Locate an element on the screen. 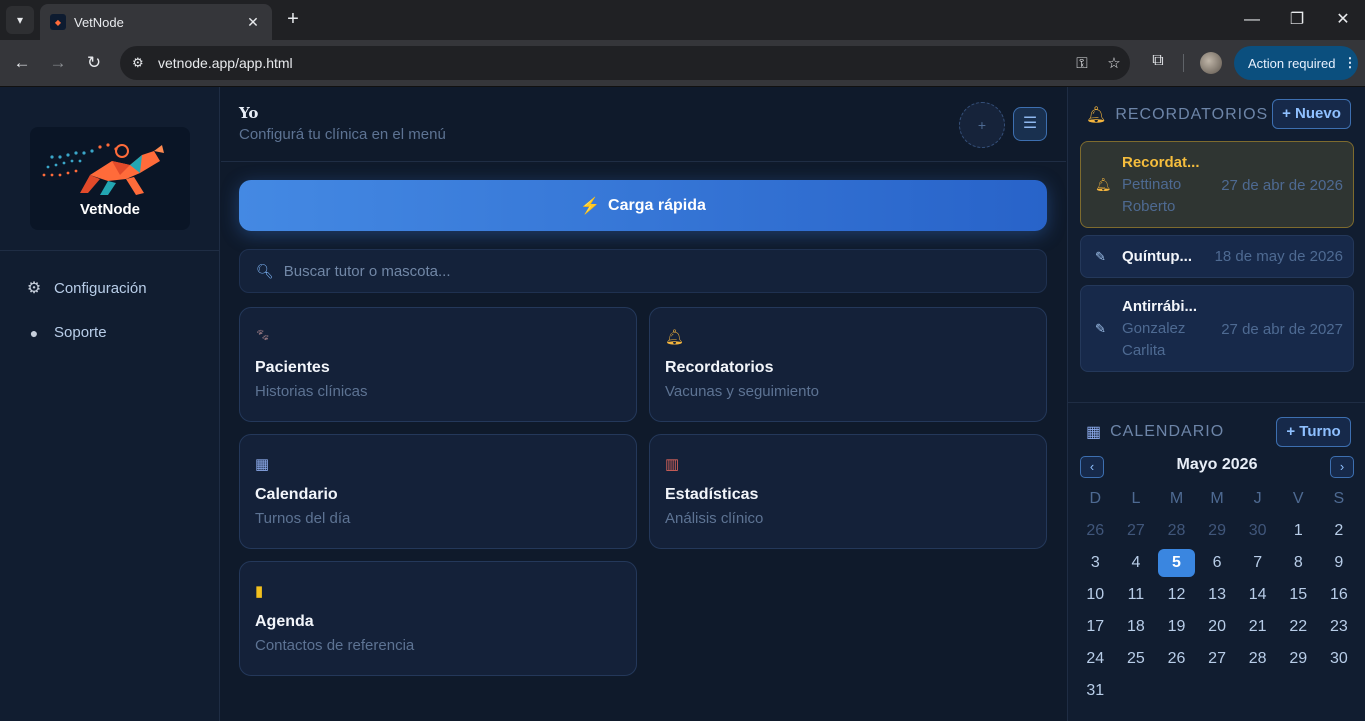 The height and width of the screenshot is (721, 1365). calendar-day: 2 is located at coordinates (1339, 531).